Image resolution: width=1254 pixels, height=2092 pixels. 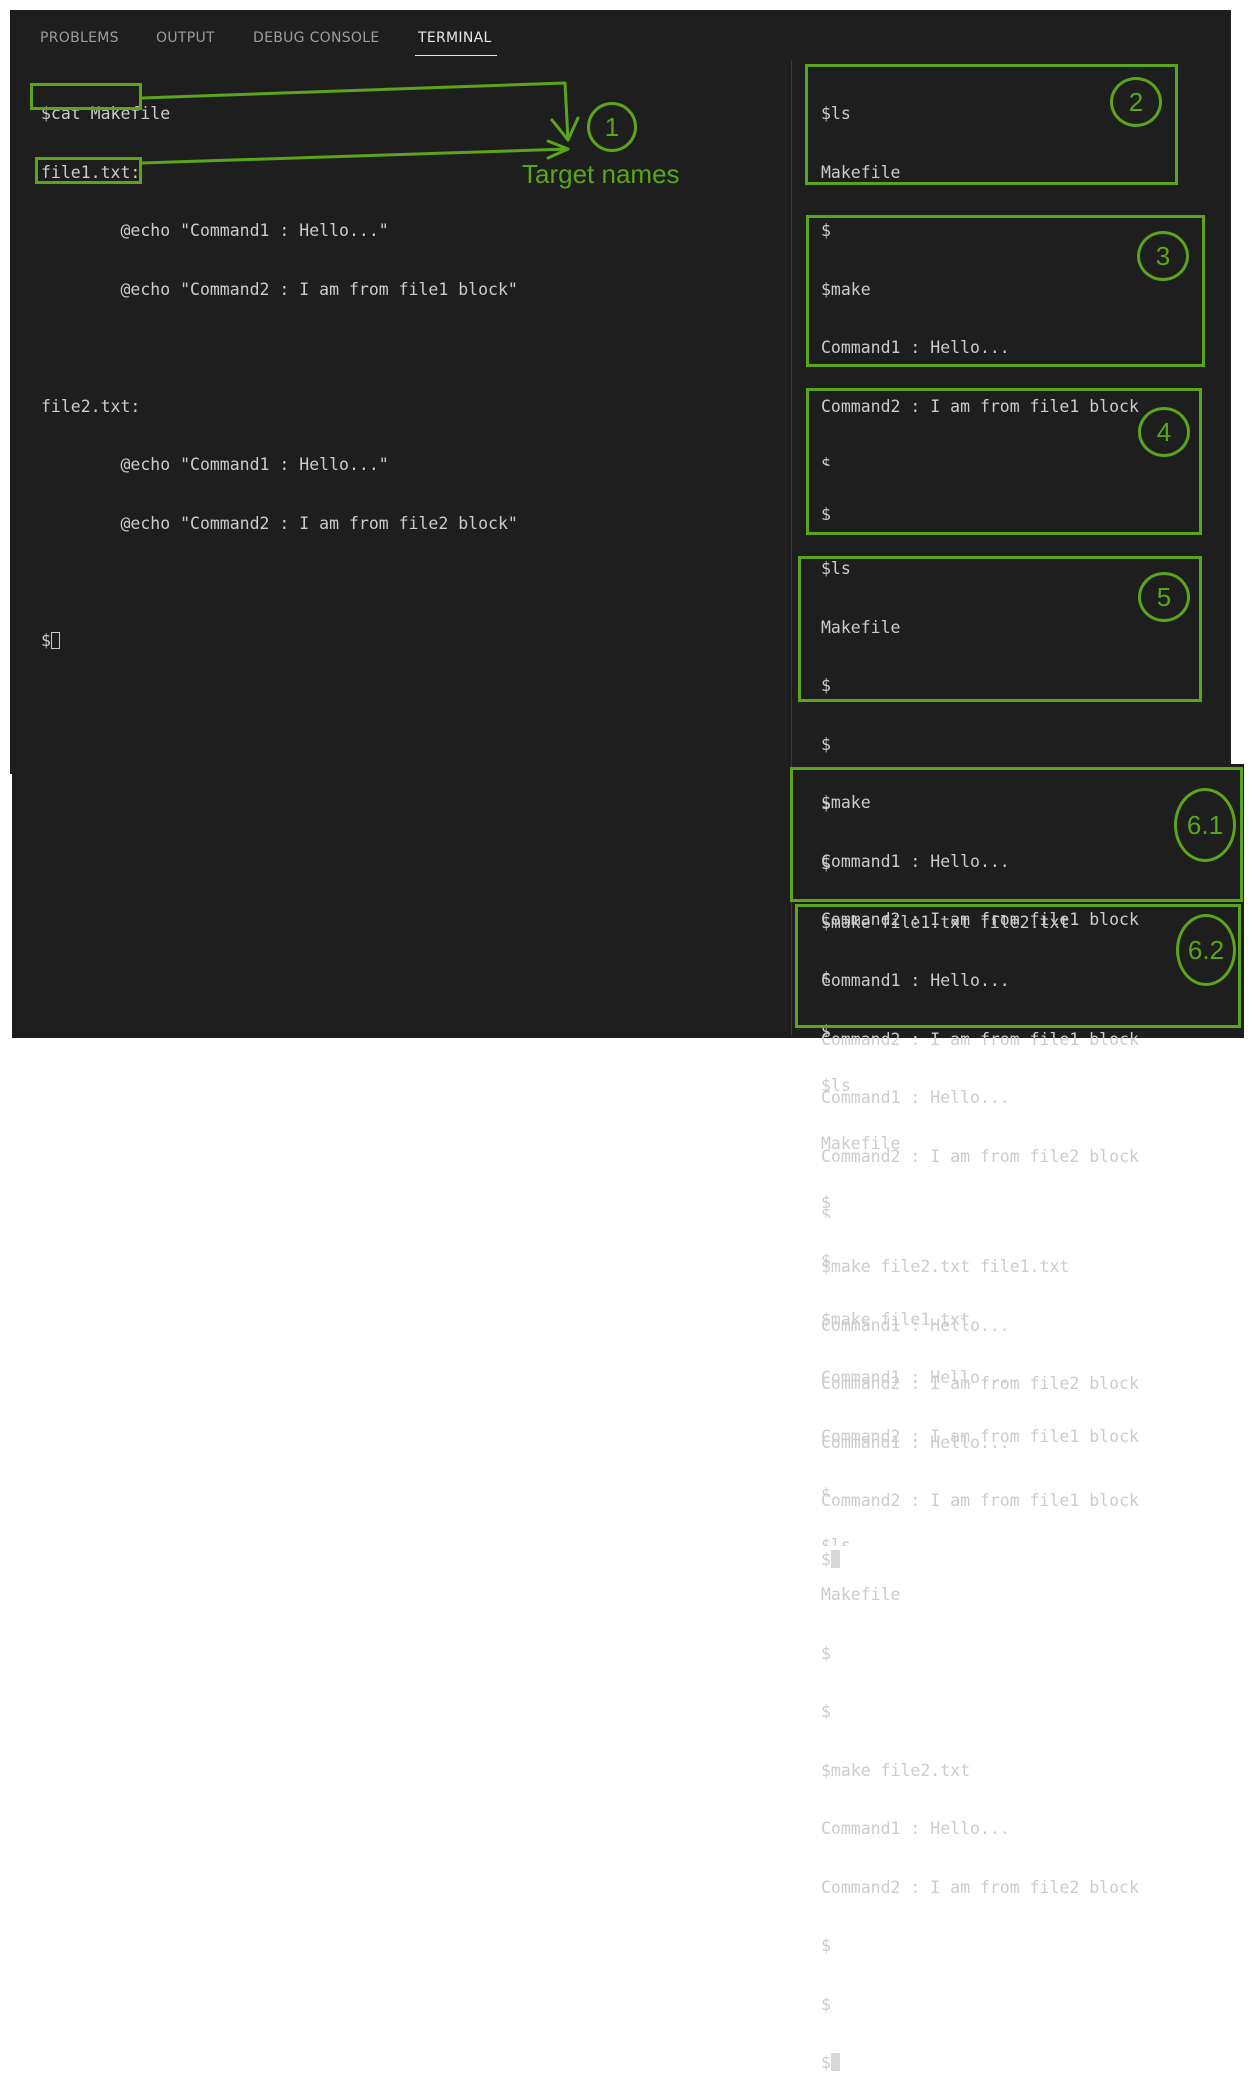 I want to click on terminal-line: $make file2.txt file1.txt, so click(x=945, y=1266).